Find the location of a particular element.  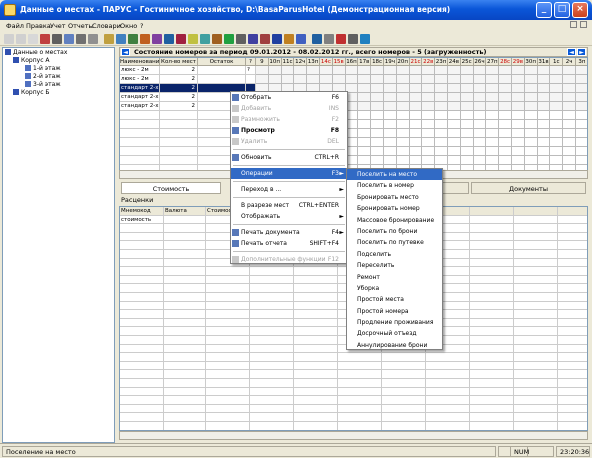

submenu-item-5: Поселить по брони is located at coordinates (394, 231).